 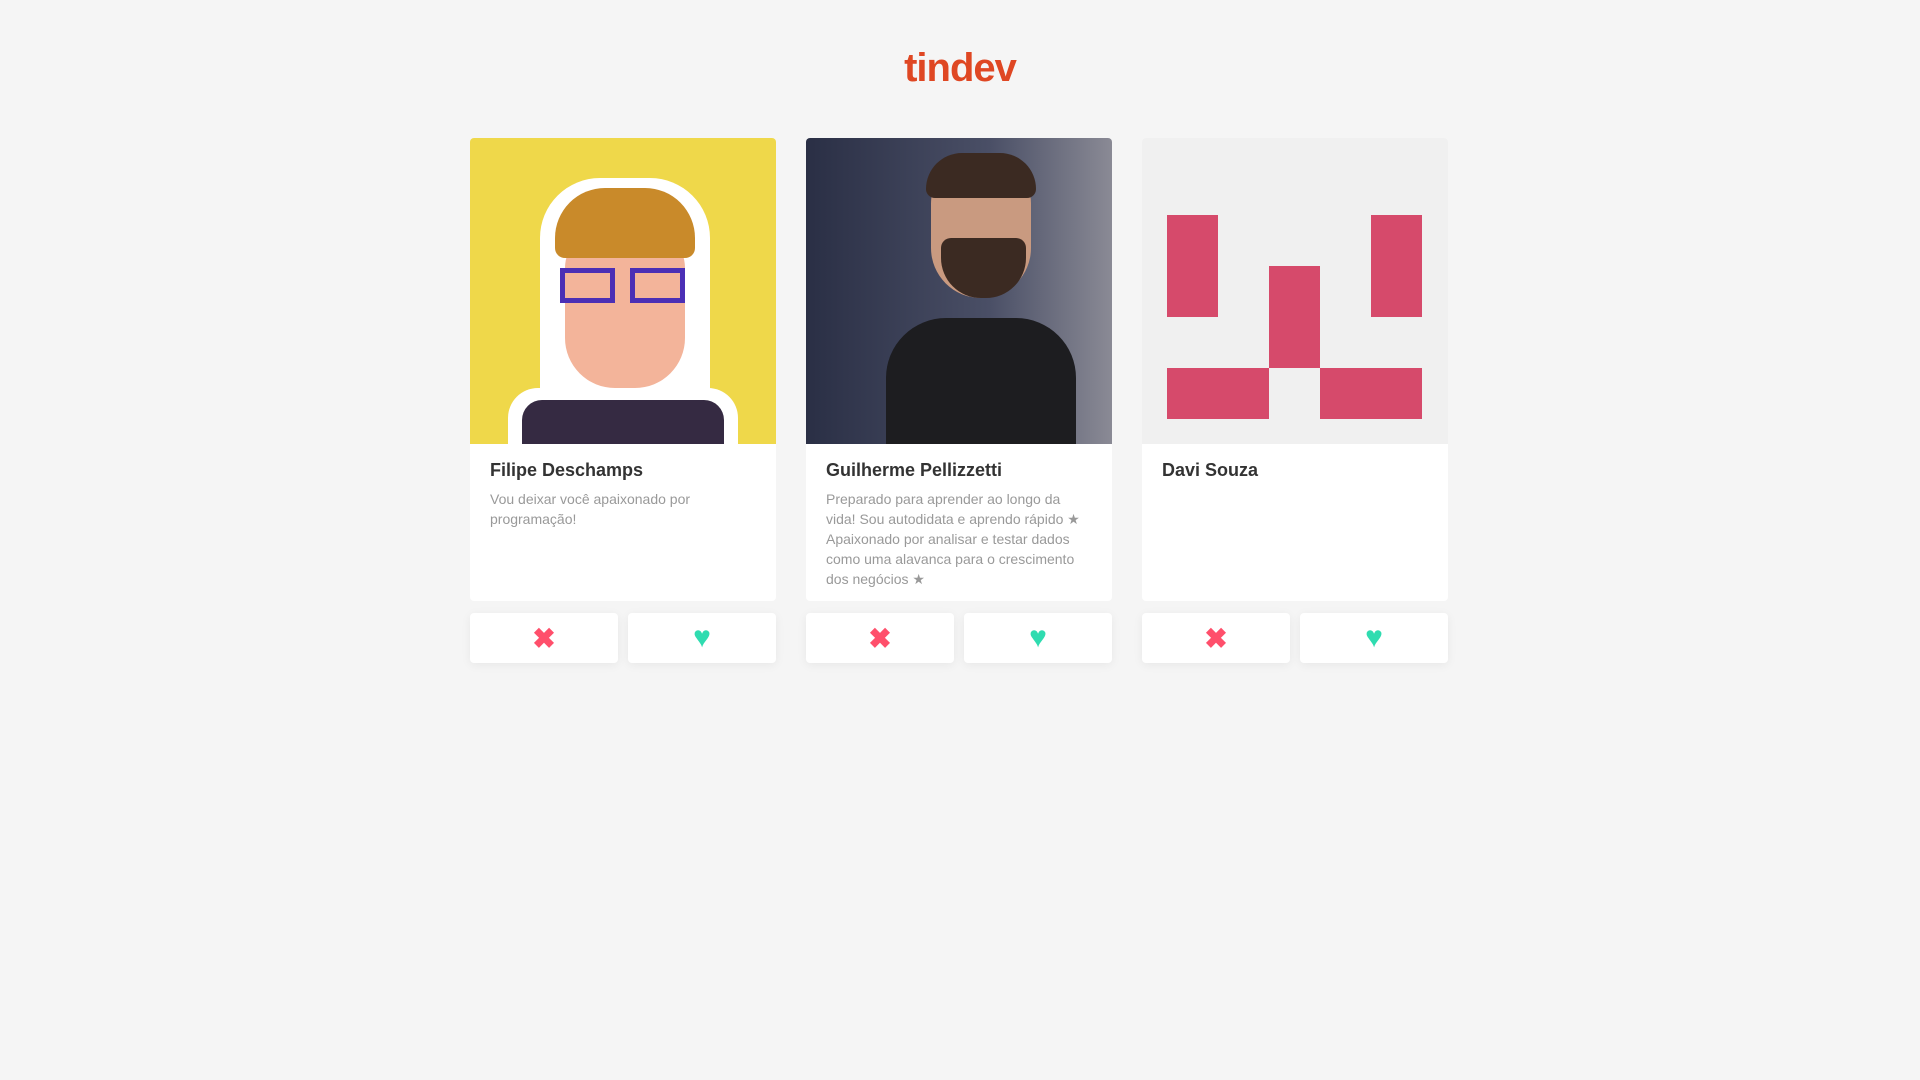 I want to click on dev-card: Davi Souza ✖ ♥, so click(x=1295, y=400).